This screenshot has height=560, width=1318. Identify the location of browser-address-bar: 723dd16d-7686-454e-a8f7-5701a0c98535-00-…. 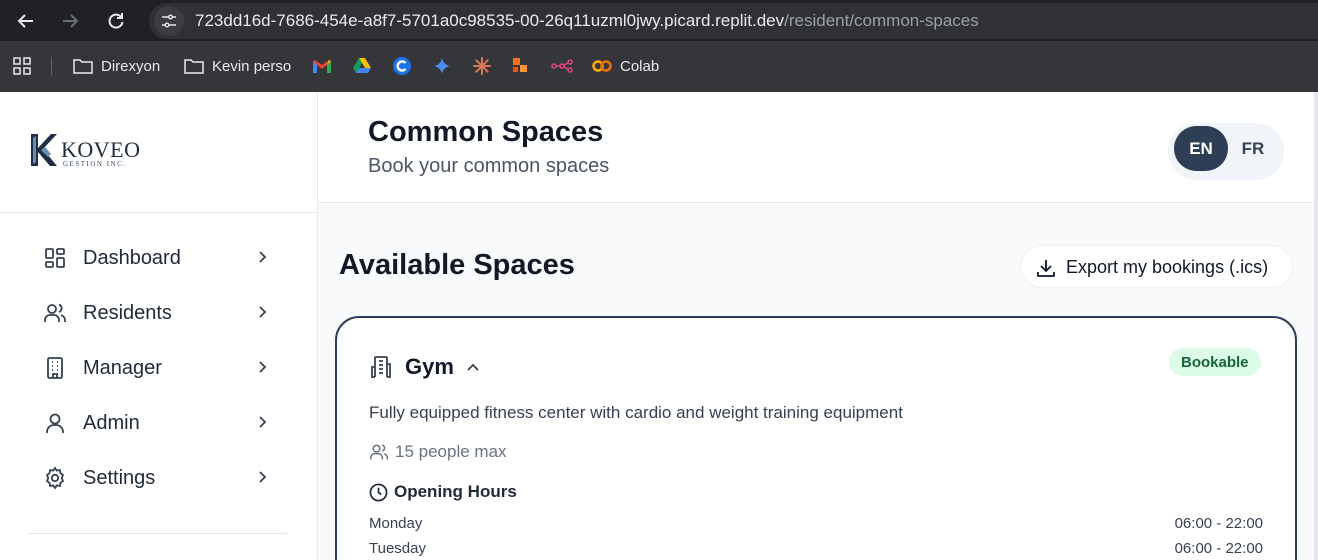
(659, 20).